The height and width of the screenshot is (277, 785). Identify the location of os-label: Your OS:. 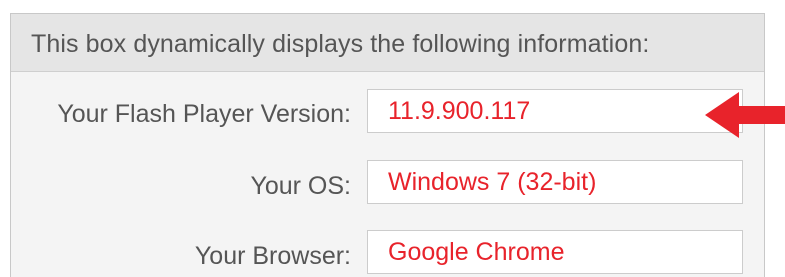
(300, 186).